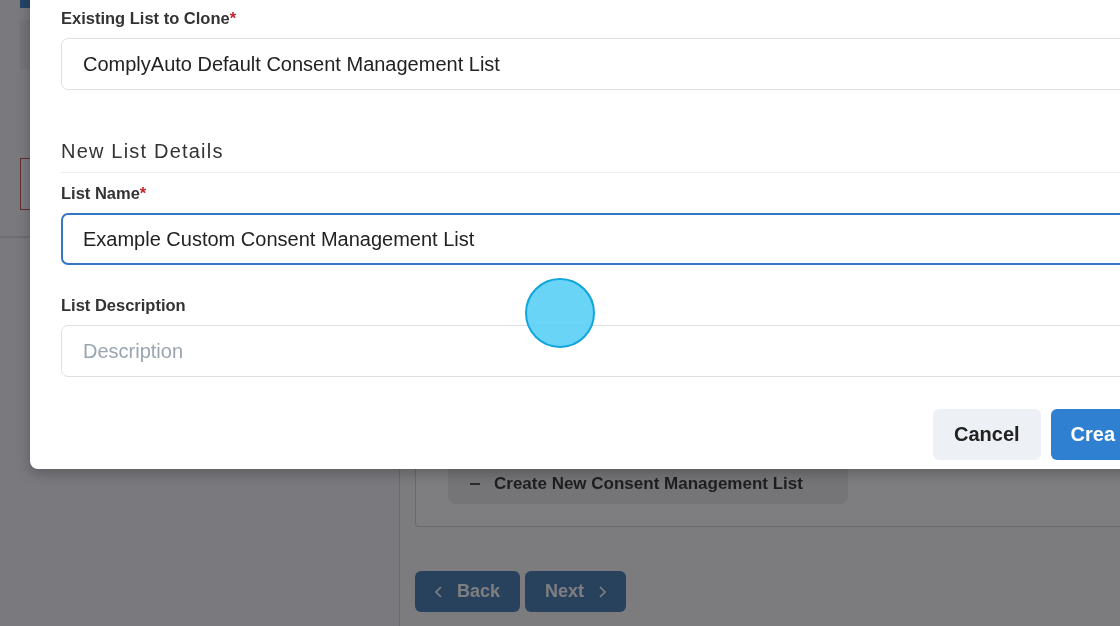  I want to click on list-name-field: Example Custom Consent Management List, so click(590, 239).